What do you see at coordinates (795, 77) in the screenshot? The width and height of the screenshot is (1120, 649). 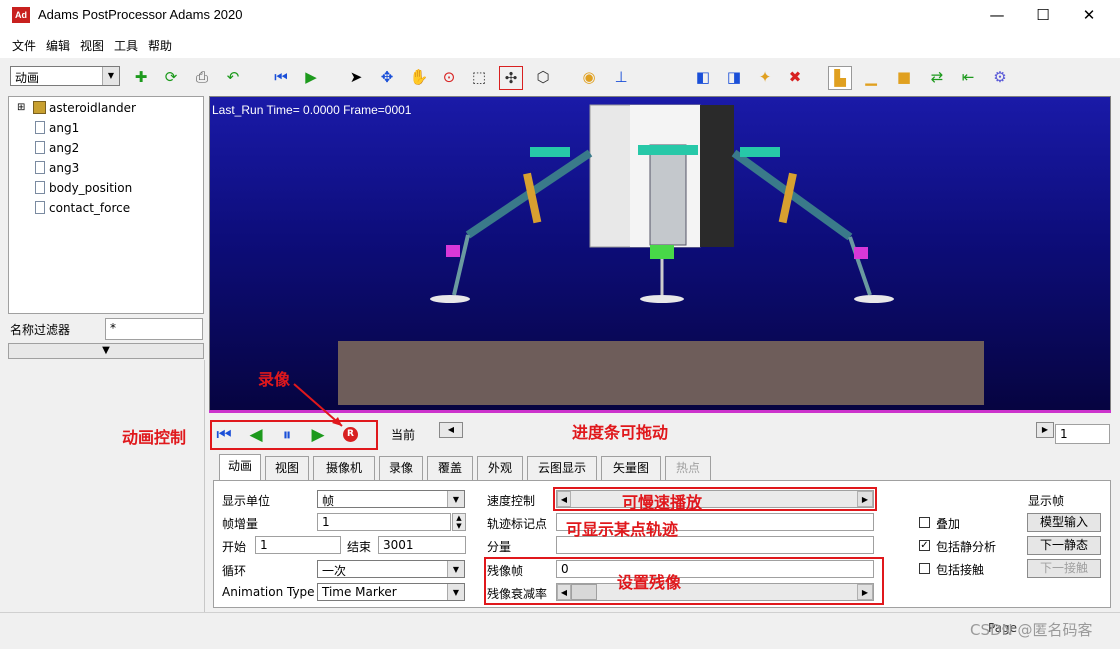 I see `delete-page-icon: ✖` at bounding box center [795, 77].